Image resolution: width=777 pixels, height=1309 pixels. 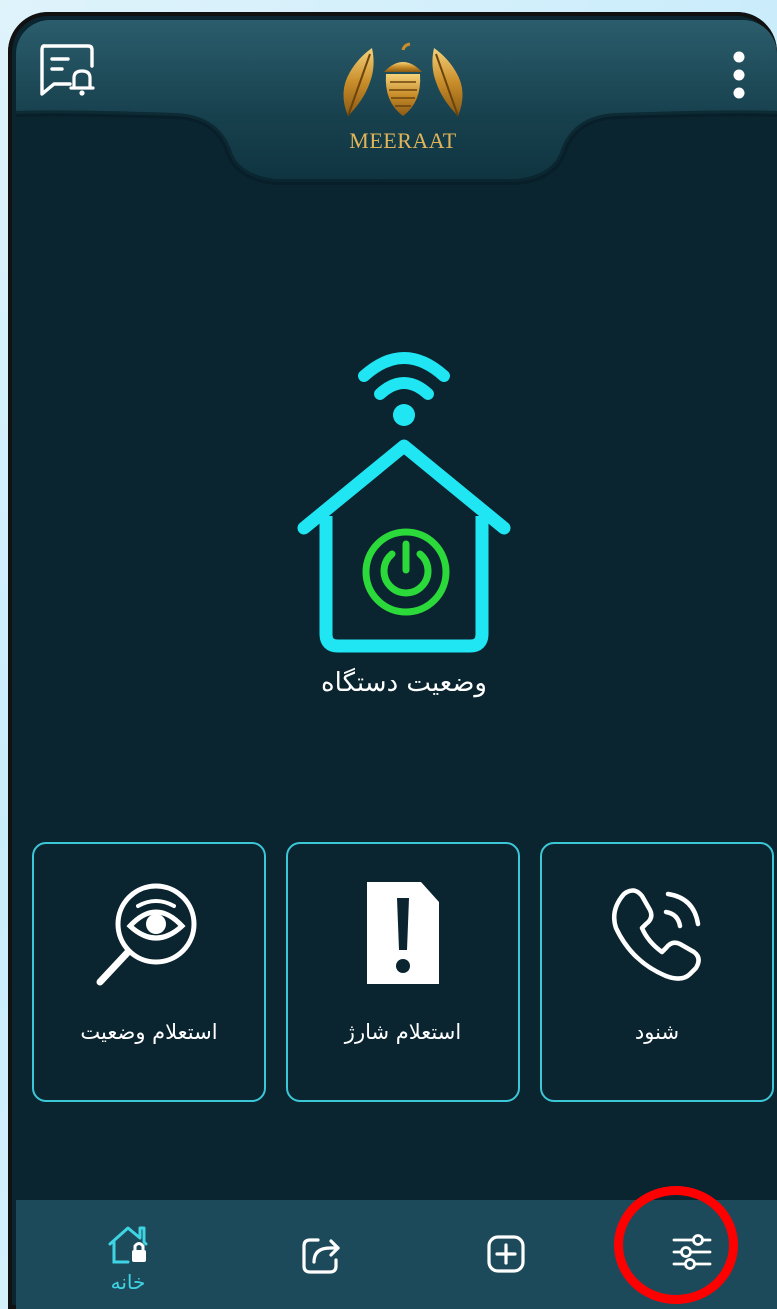 I want to click on sim-alert-icon, so click(x=403, y=933).